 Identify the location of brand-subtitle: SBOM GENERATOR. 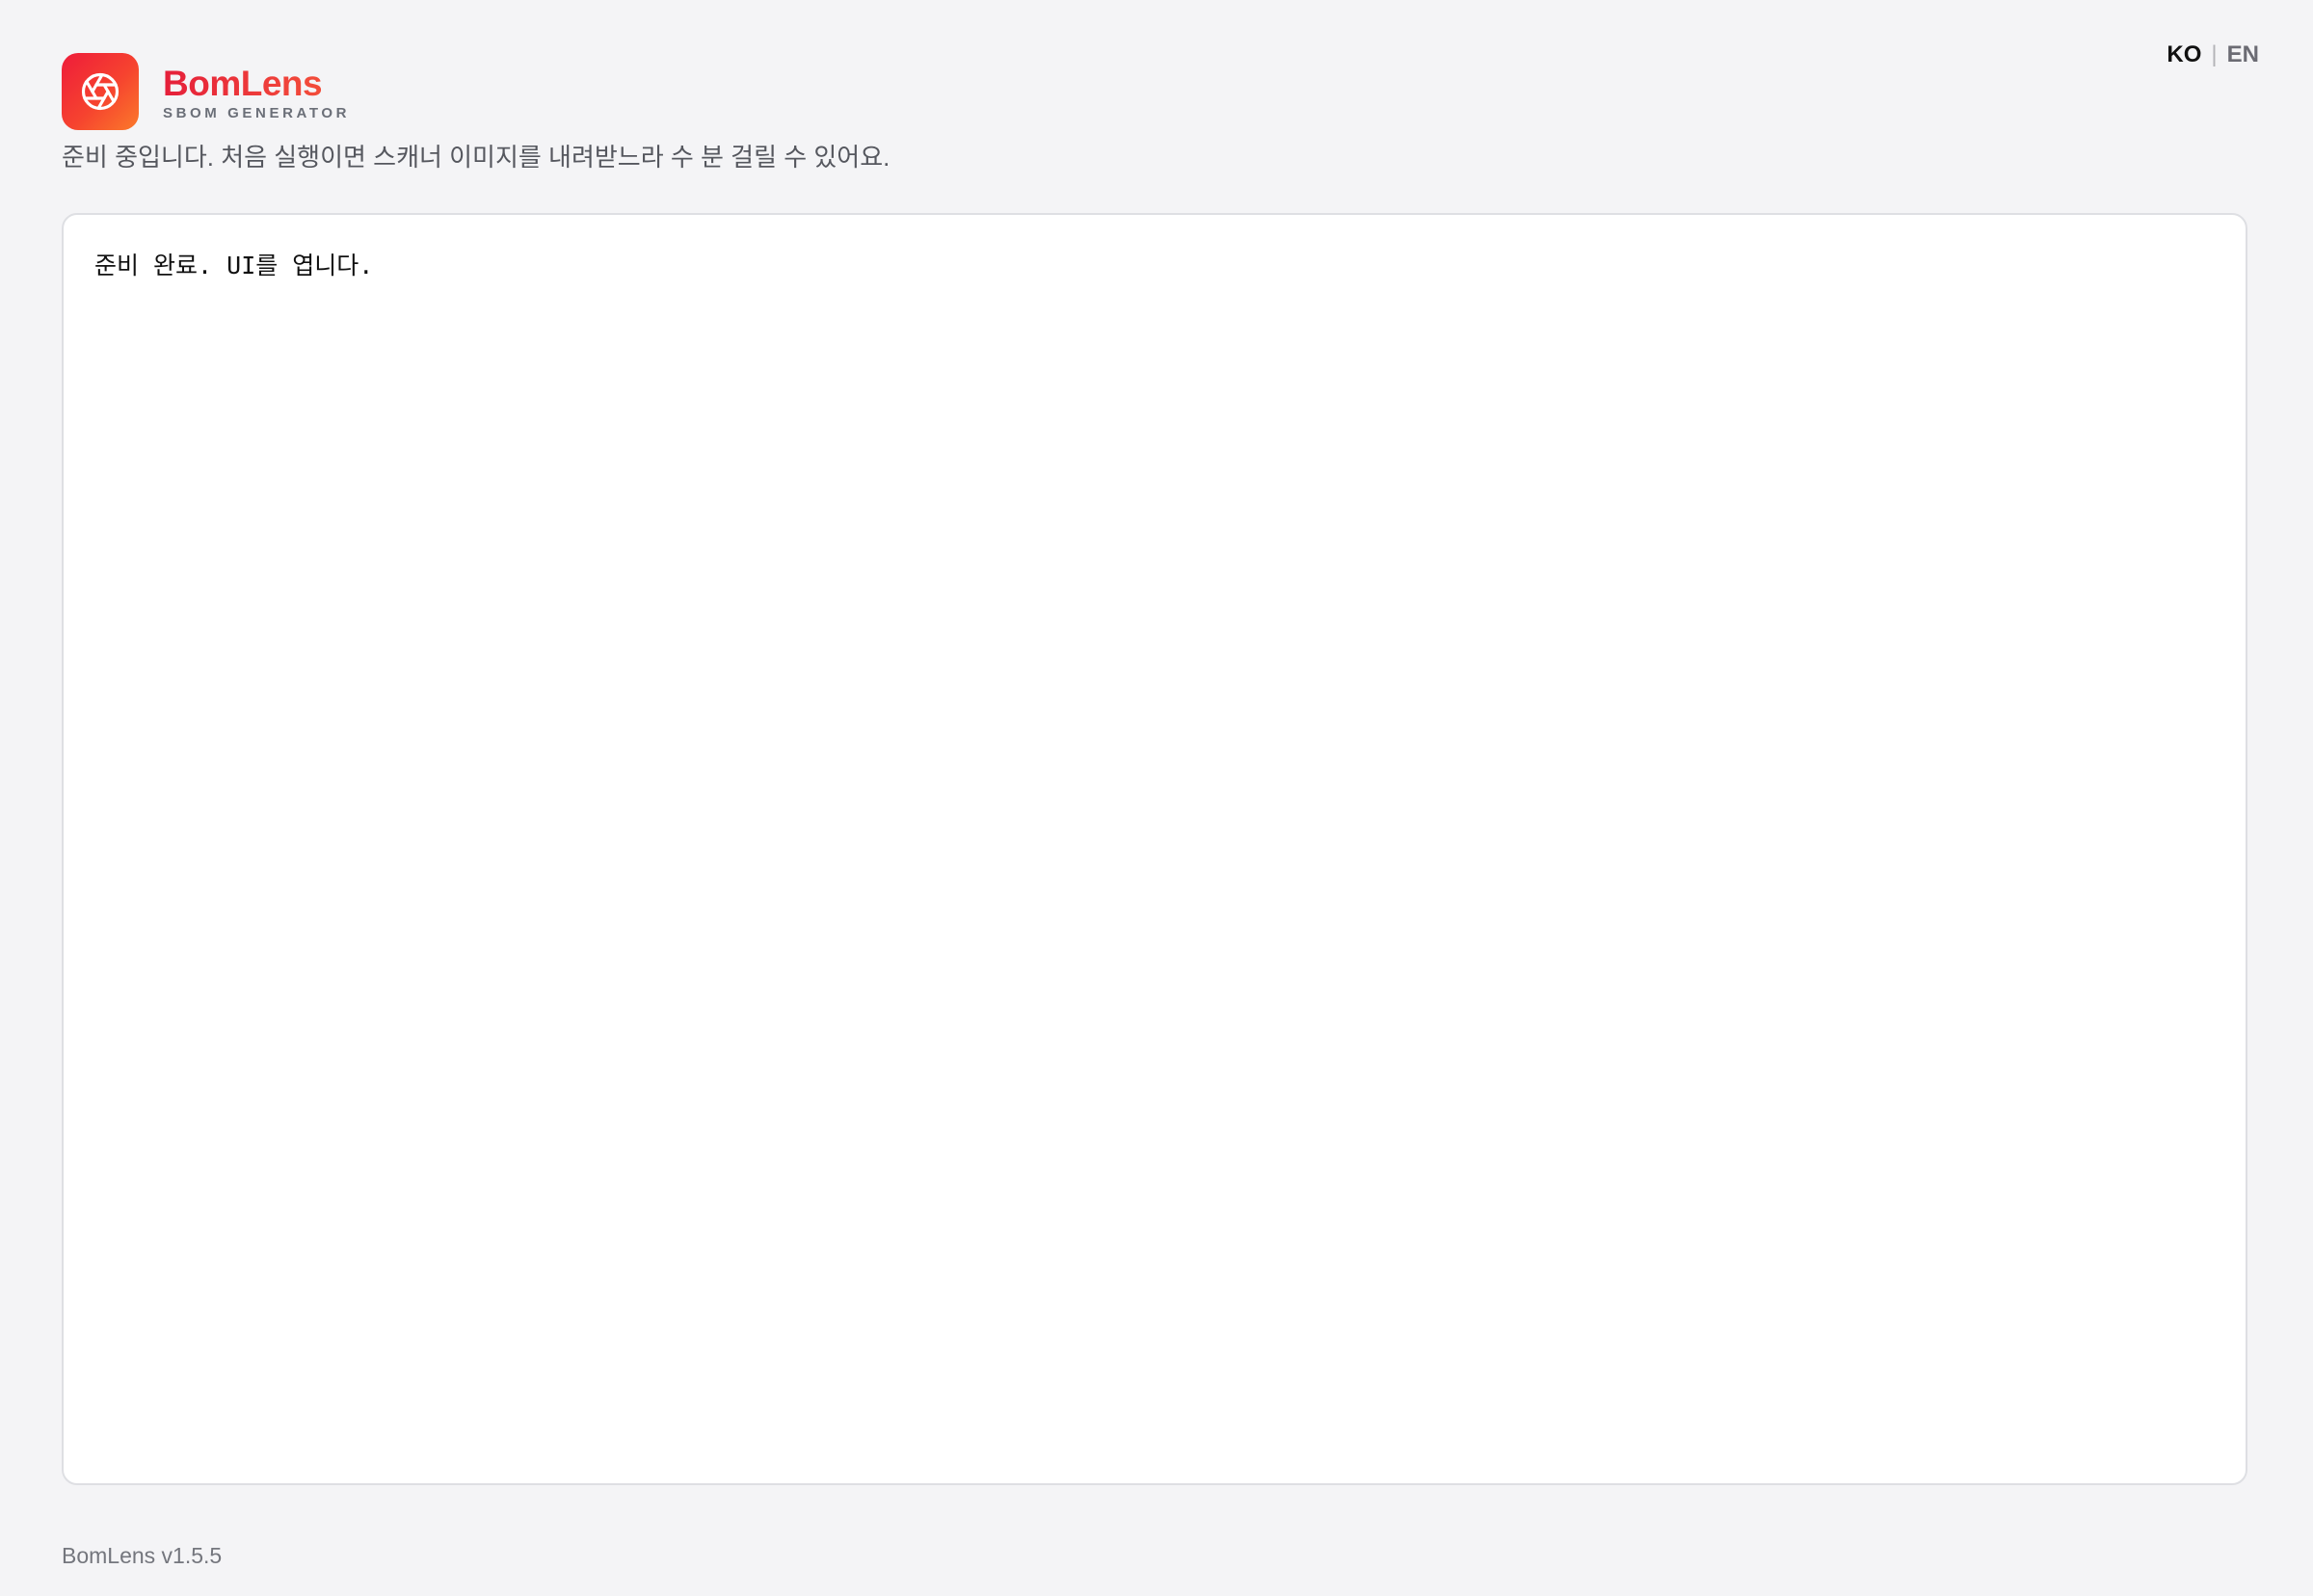
(257, 113).